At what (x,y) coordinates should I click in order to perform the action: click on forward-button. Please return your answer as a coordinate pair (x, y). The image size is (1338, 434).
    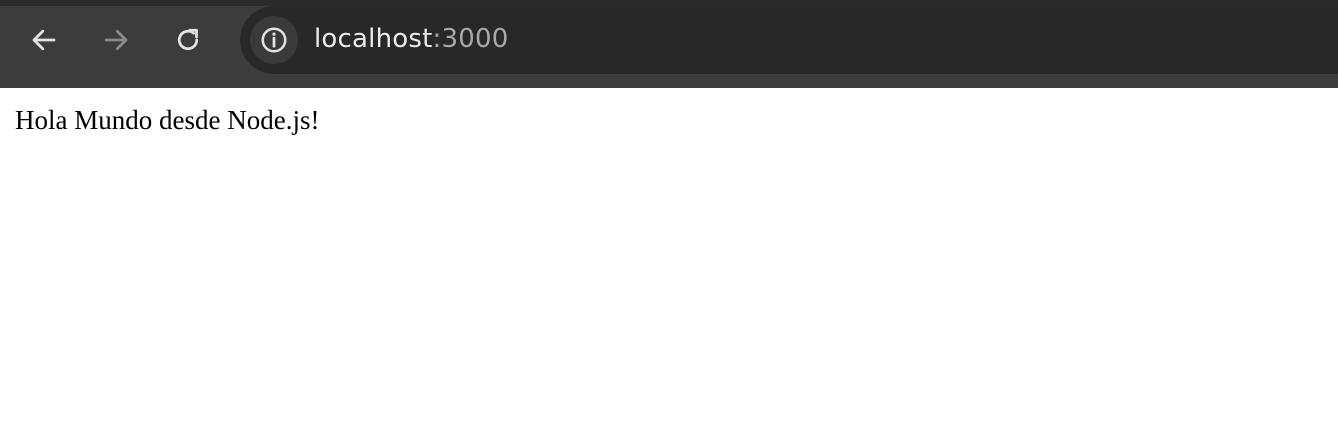
    Looking at the image, I should click on (116, 40).